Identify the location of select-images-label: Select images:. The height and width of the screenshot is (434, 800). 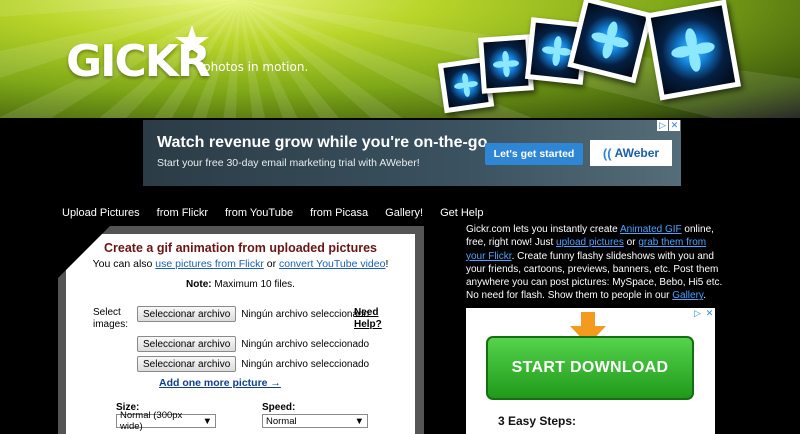
(111, 318).